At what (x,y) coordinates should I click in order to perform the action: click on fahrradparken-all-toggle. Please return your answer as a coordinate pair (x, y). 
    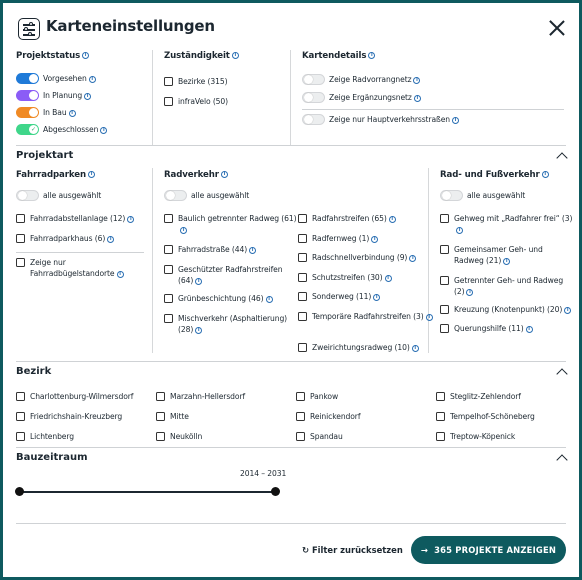
    Looking at the image, I should click on (27, 195).